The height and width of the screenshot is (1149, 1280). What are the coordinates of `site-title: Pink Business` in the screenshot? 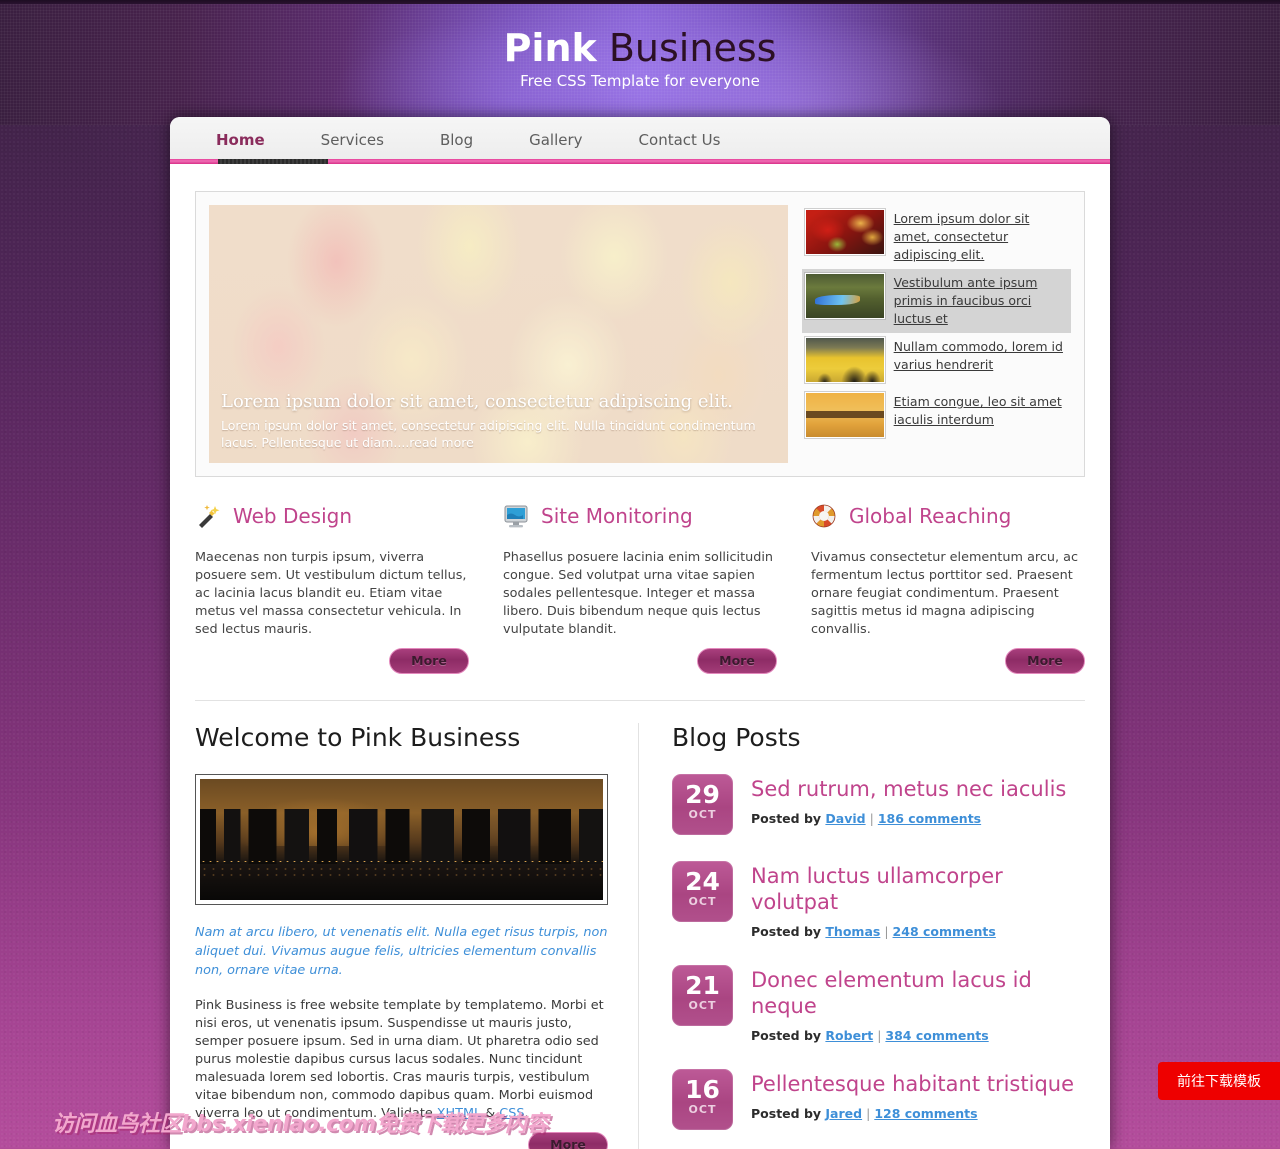 It's located at (640, 48).